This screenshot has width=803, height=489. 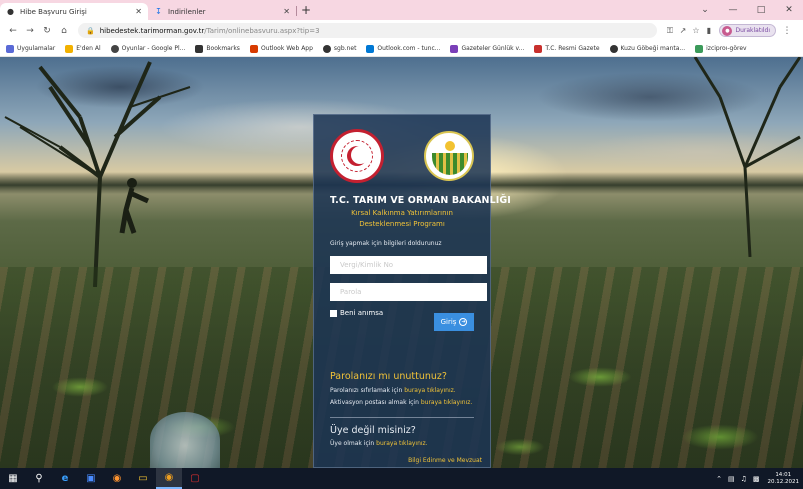 I want to click on sidebar-icon: ▮, so click(x=708, y=30).